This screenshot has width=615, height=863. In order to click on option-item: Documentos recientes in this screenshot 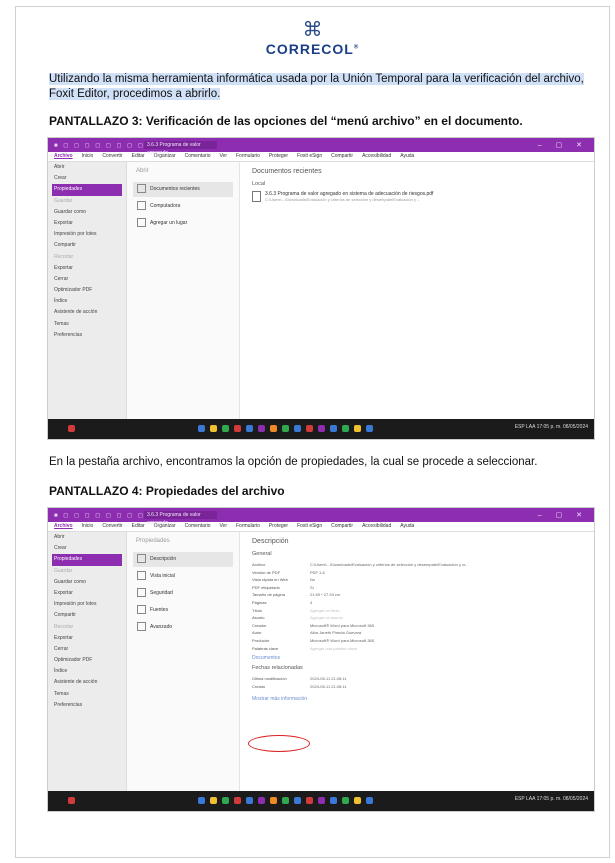, I will do `click(183, 189)`.